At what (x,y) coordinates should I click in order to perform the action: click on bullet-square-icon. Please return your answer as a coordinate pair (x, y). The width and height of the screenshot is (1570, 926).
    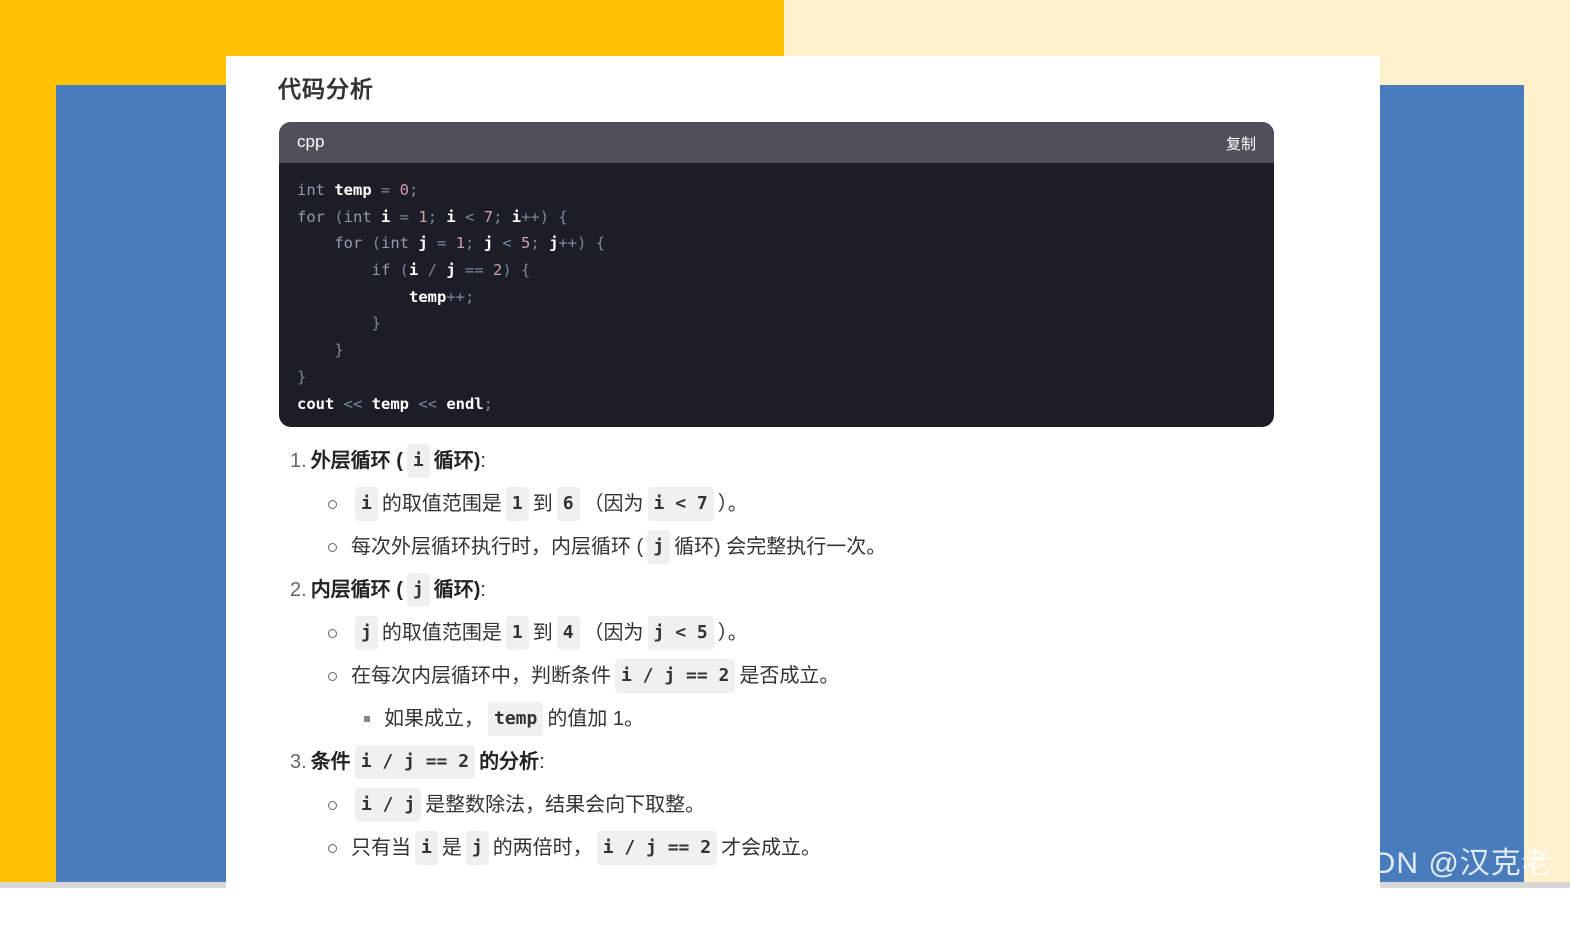
    Looking at the image, I should click on (367, 719).